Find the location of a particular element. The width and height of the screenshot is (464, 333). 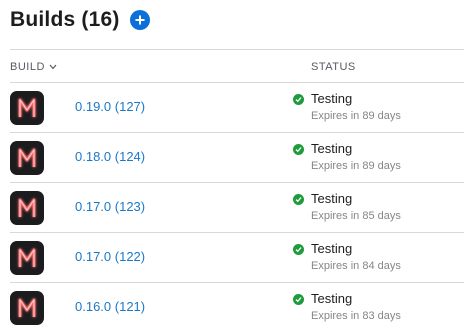

table-row: 0.18.0 (124) Testing Expires in 89 days is located at coordinates (237, 158).